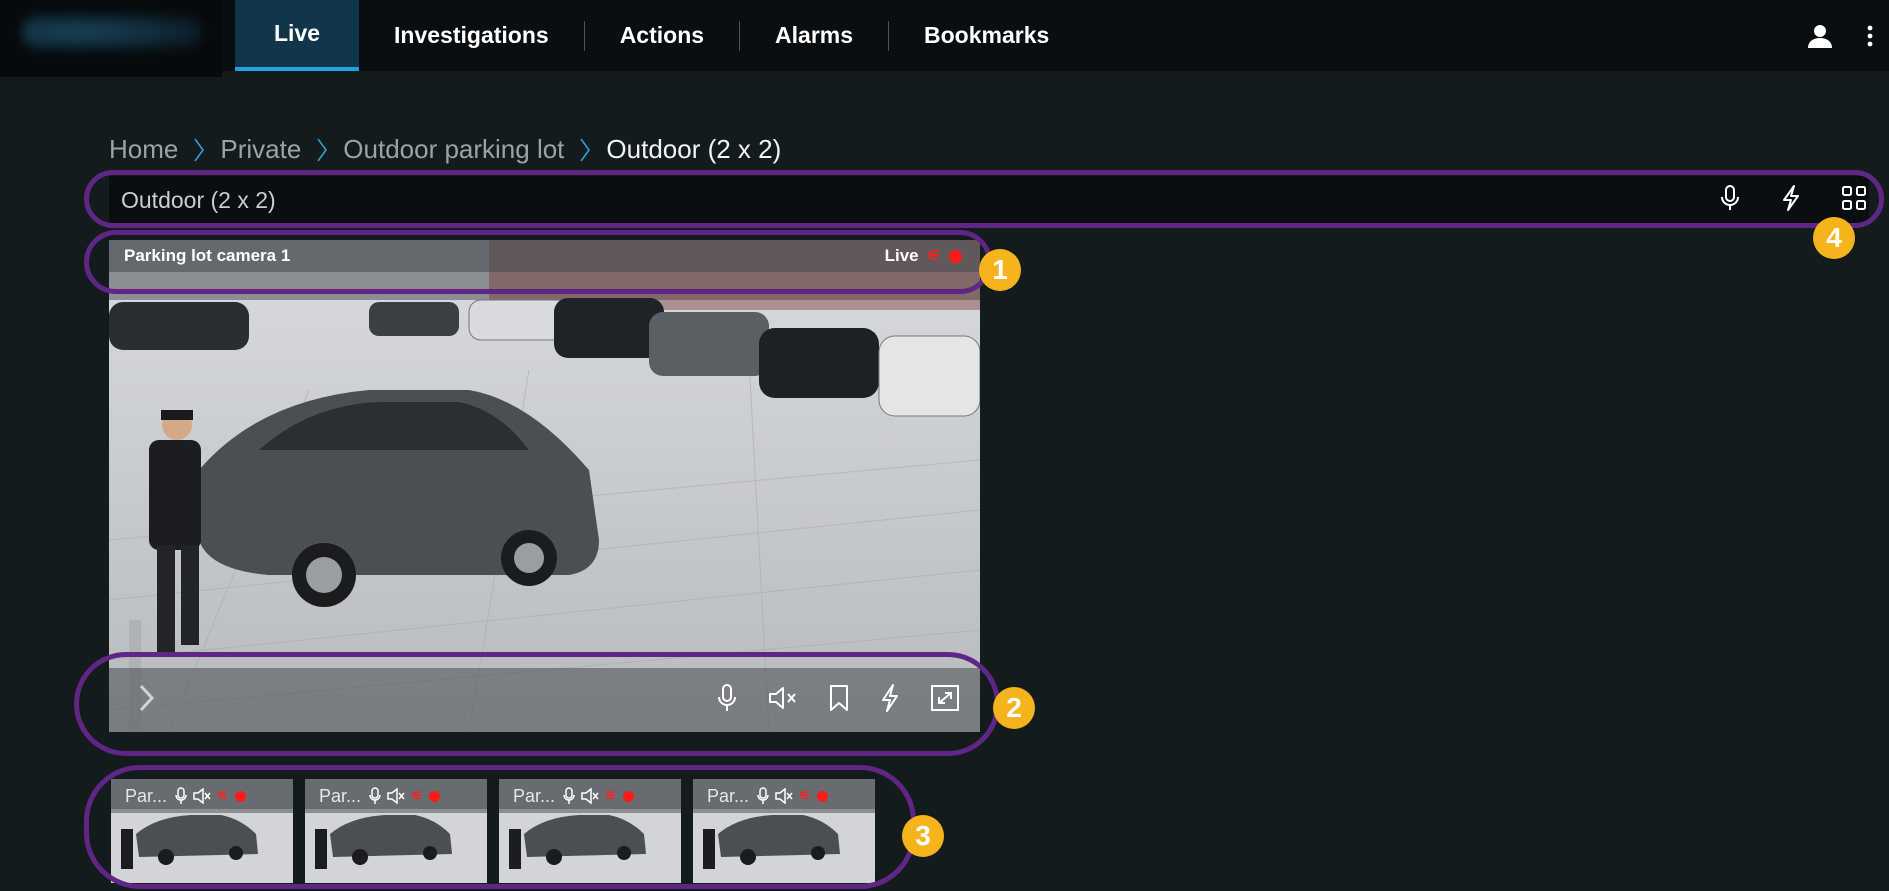 The width and height of the screenshot is (1889, 891). What do you see at coordinates (923, 836) in the screenshot?
I see `callout-badge-3: 3` at bounding box center [923, 836].